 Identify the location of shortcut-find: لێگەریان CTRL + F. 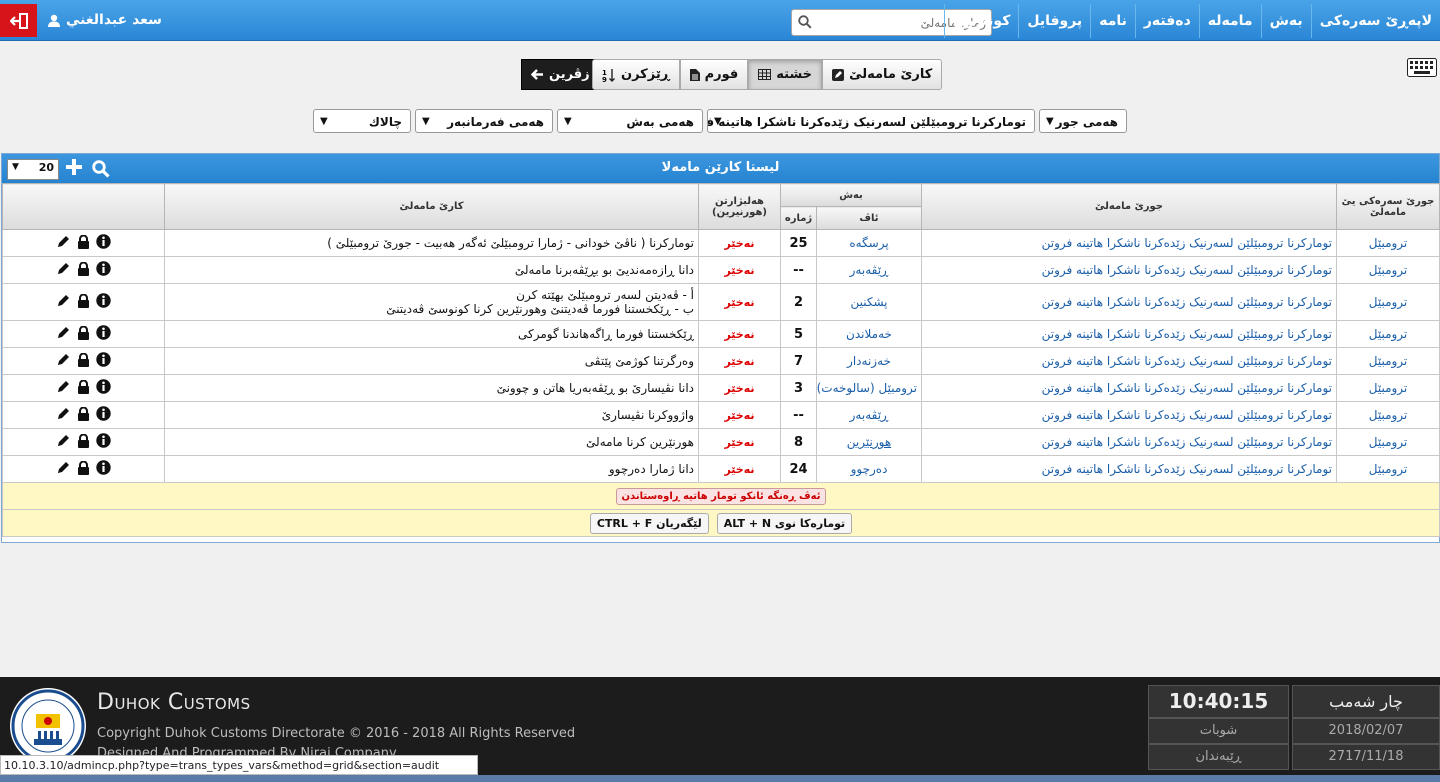
(649, 523).